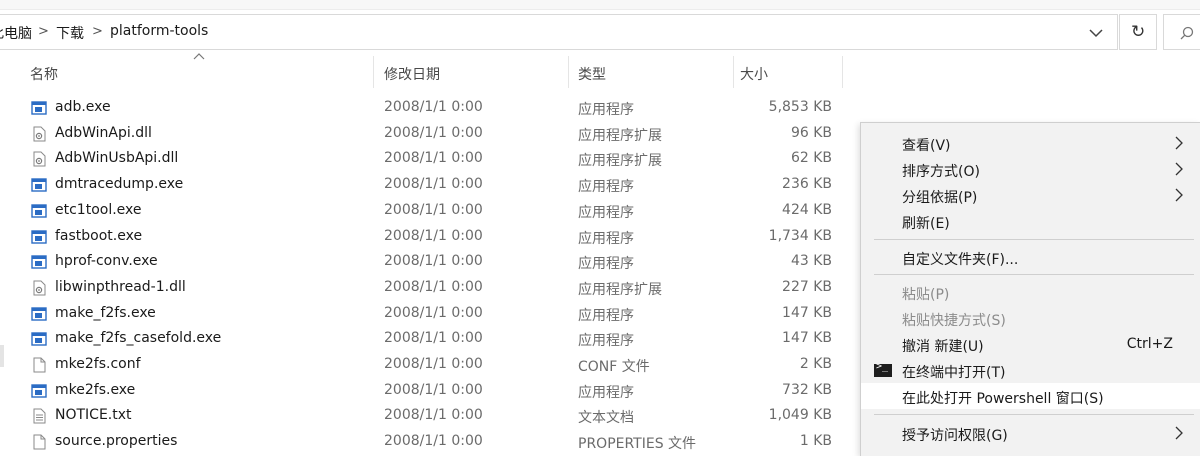  I want to click on file-size: 236 KB, so click(807, 184).